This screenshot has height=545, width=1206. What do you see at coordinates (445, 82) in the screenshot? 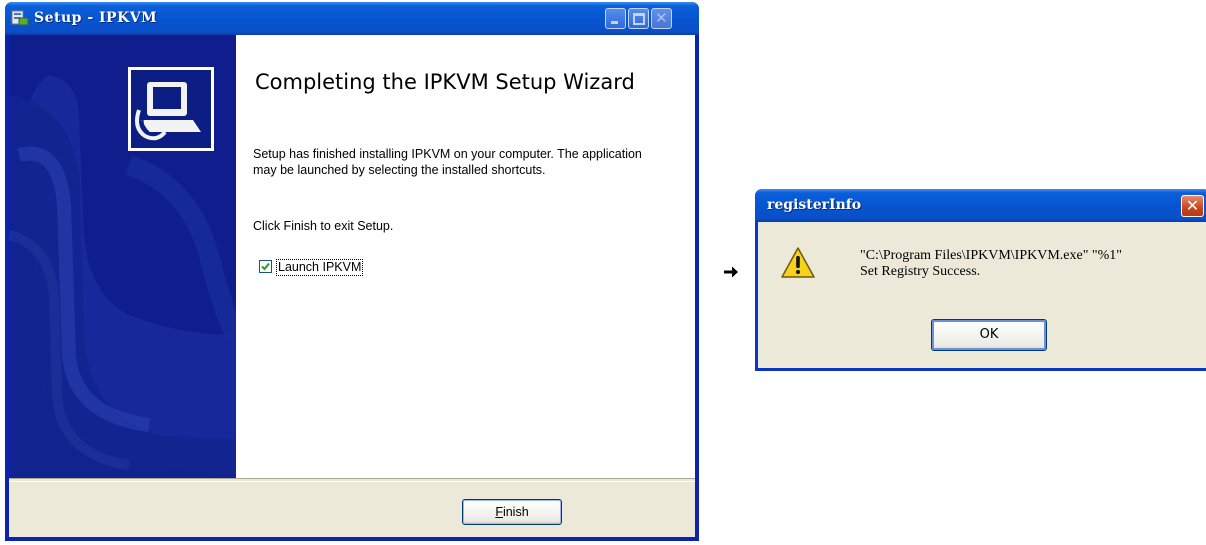
I see `wizard-heading: Completing the IPKVM Setup Wizard` at bounding box center [445, 82].